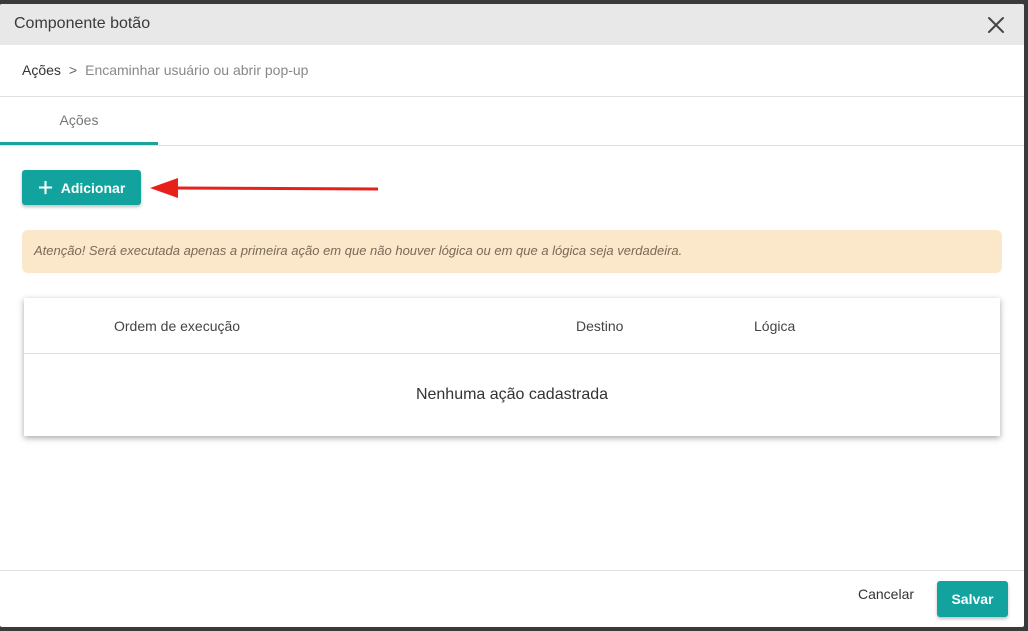 The width and height of the screenshot is (1028, 631). I want to click on close-icon, so click(996, 25).